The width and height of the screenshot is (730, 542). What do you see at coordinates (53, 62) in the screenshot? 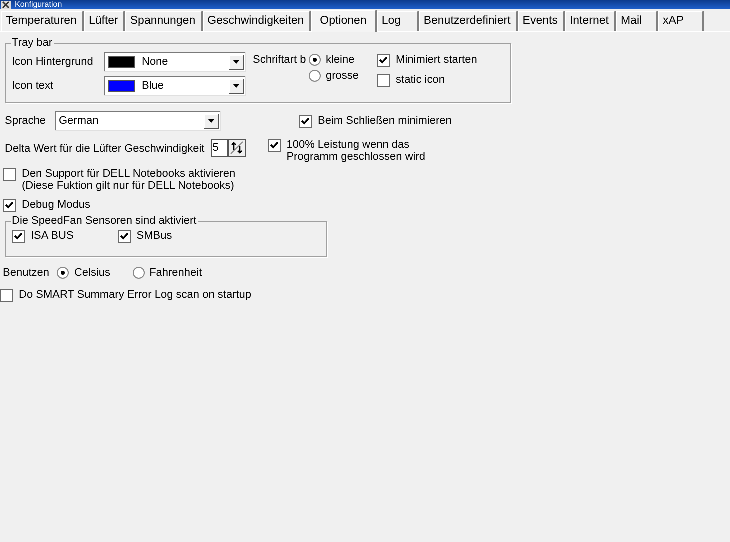
I see `field-label: Icon Hintergrund` at bounding box center [53, 62].